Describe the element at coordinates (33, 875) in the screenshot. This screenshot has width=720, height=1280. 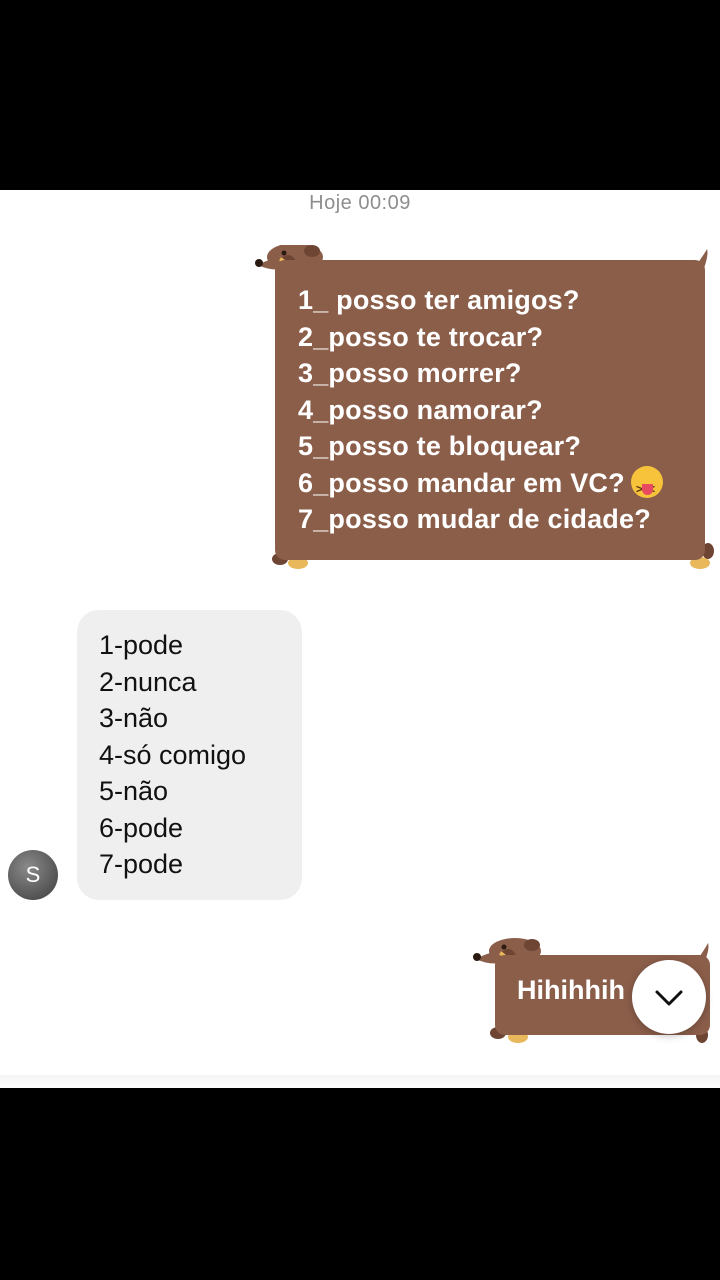
I see `avatar: S` at that location.